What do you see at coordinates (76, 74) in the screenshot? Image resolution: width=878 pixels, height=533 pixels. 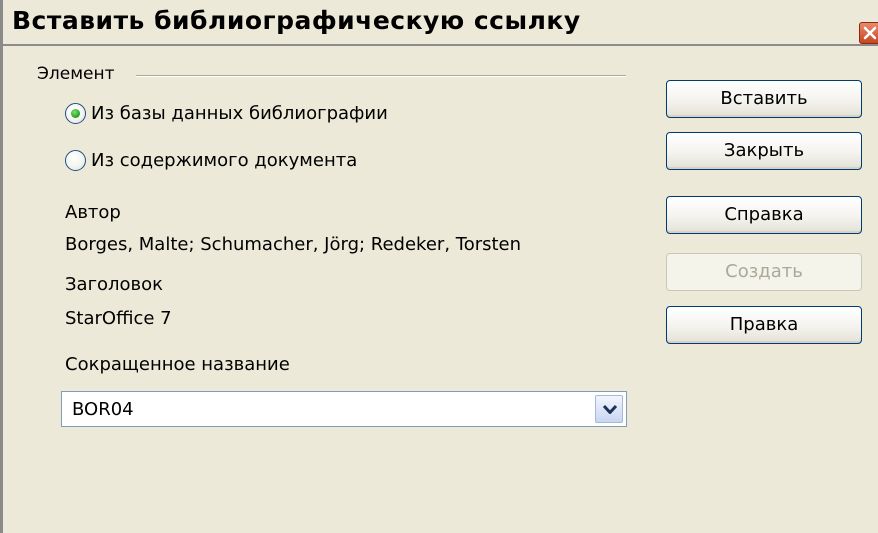 I see `element-group-label: Элемент` at bounding box center [76, 74].